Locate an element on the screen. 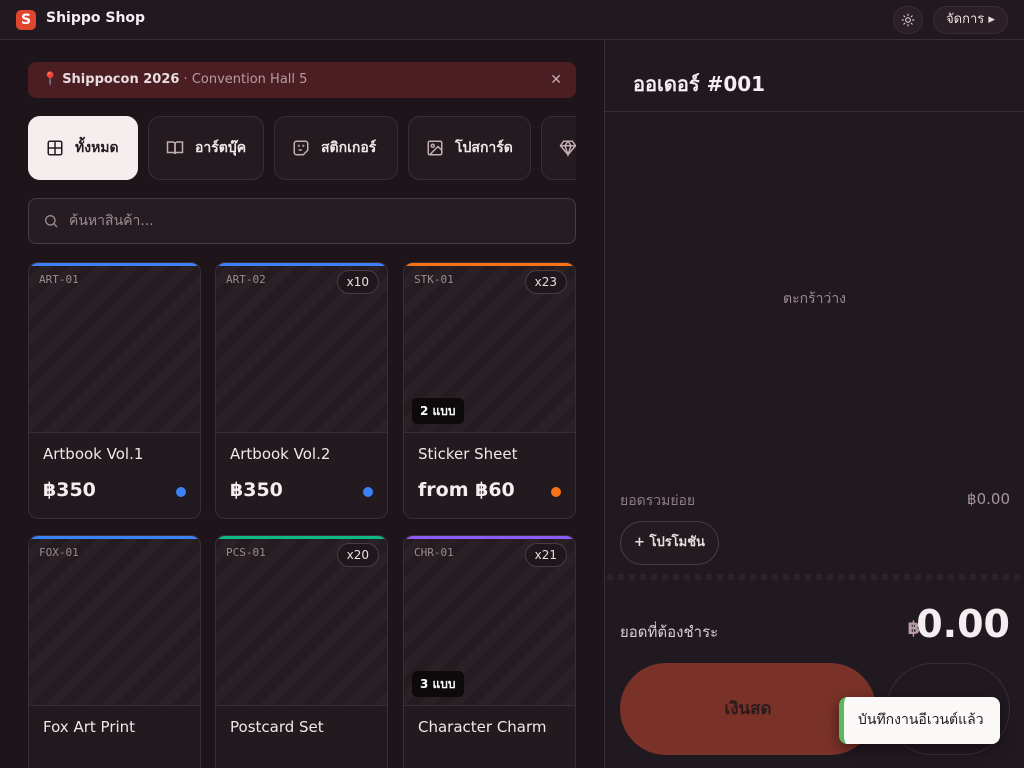  tab-label: อาร์ตบุ๊ค is located at coordinates (221, 148).